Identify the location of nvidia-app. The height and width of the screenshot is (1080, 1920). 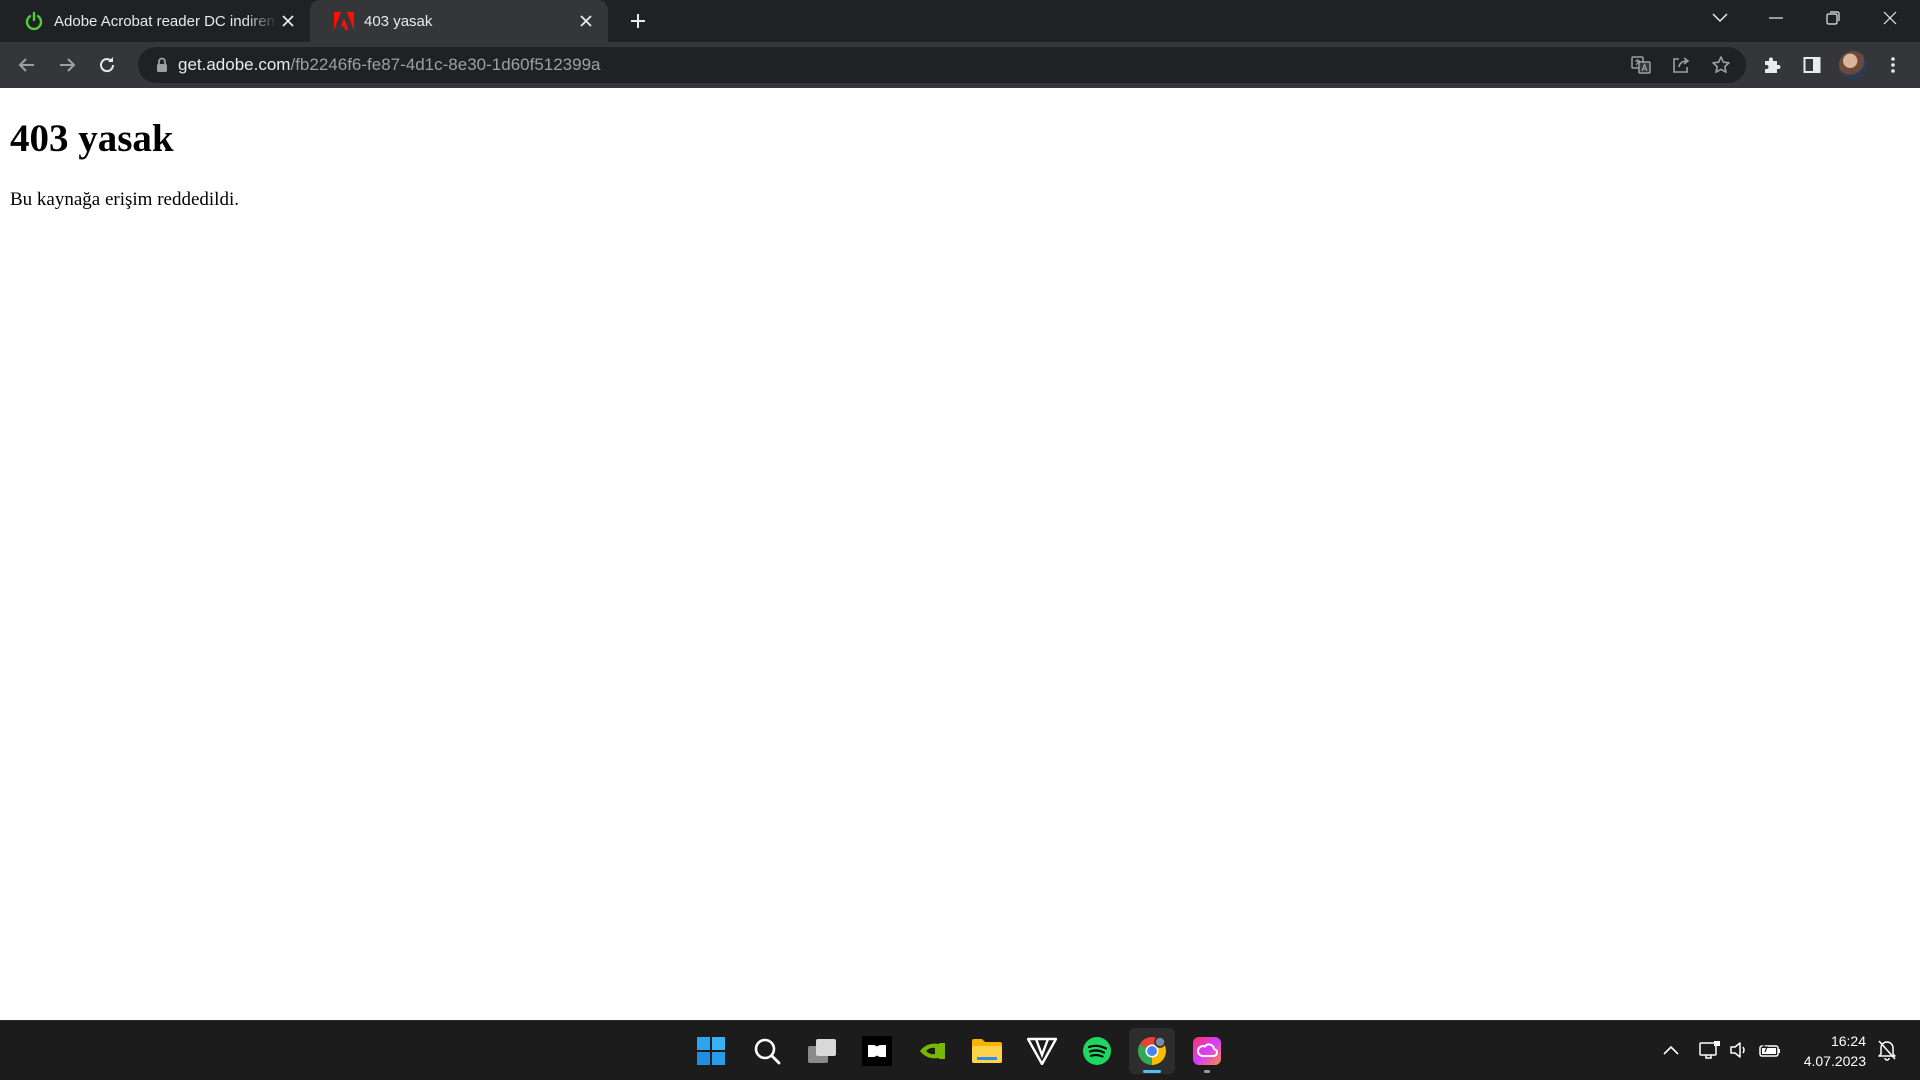
(932, 1051).